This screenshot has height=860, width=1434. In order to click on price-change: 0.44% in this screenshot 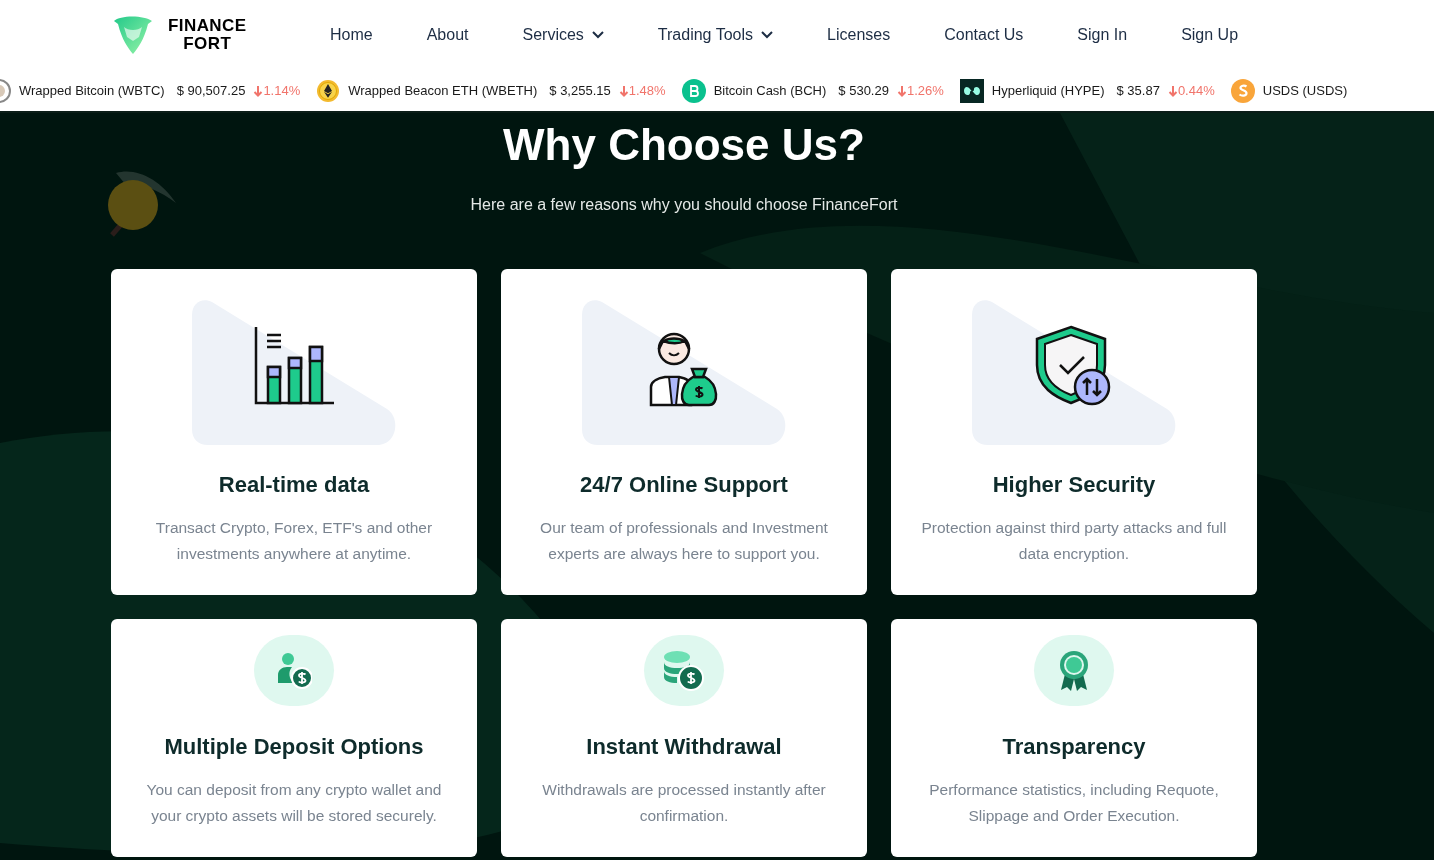, I will do `click(1191, 90)`.